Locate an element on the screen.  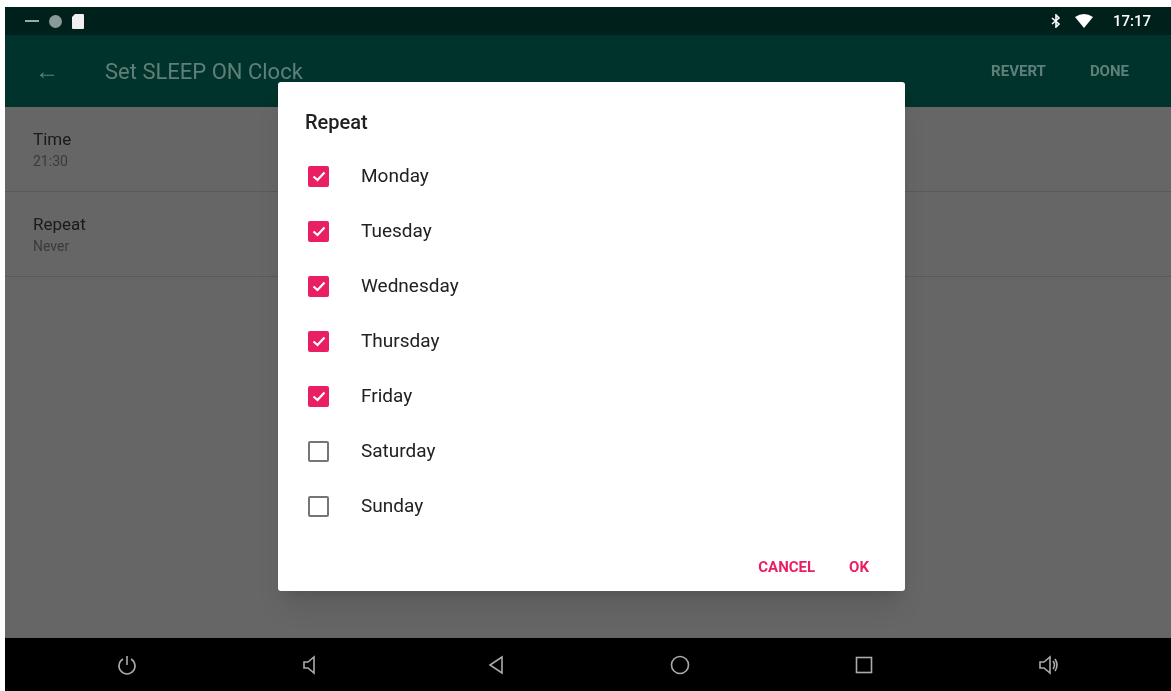
power-icon is located at coordinates (127, 664).